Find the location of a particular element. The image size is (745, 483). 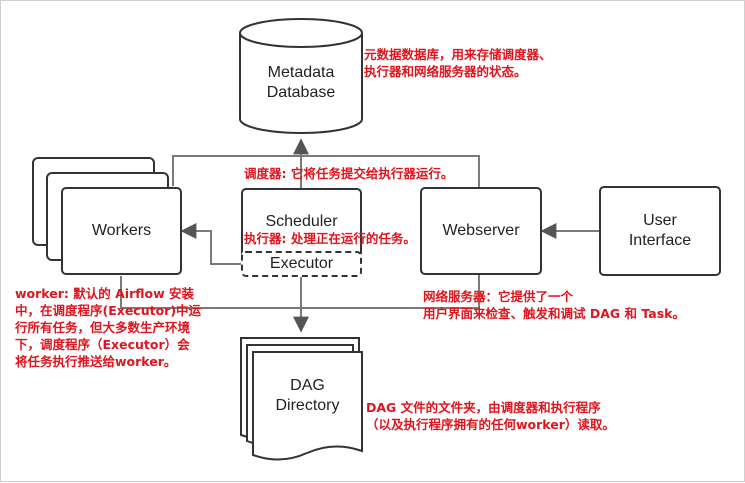

executor-box: Executor is located at coordinates (301, 264).